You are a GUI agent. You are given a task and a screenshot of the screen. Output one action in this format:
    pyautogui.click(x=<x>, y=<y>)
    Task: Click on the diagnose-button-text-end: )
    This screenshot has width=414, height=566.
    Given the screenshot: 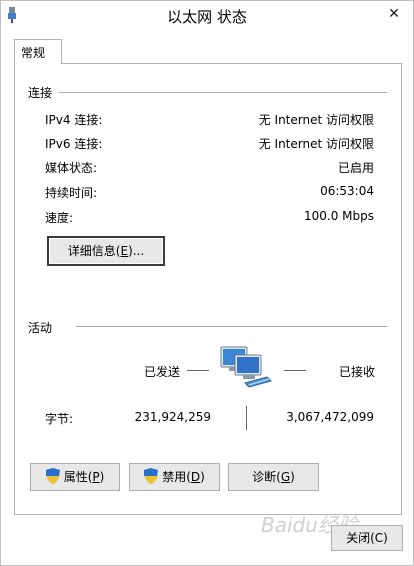 What is the action you would take?
    pyautogui.click(x=292, y=477)
    